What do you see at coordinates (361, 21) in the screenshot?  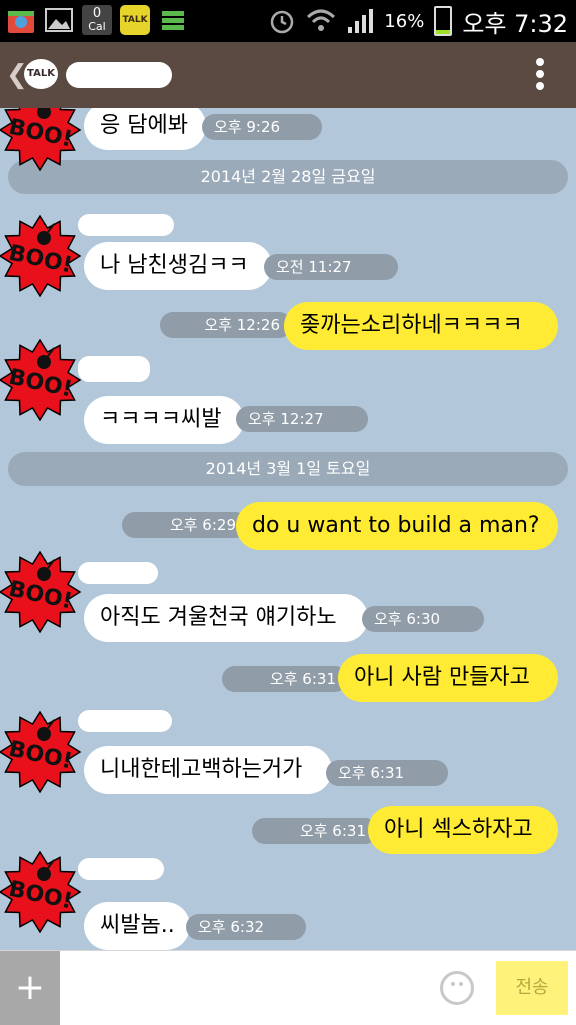 I see `signal-icon` at bounding box center [361, 21].